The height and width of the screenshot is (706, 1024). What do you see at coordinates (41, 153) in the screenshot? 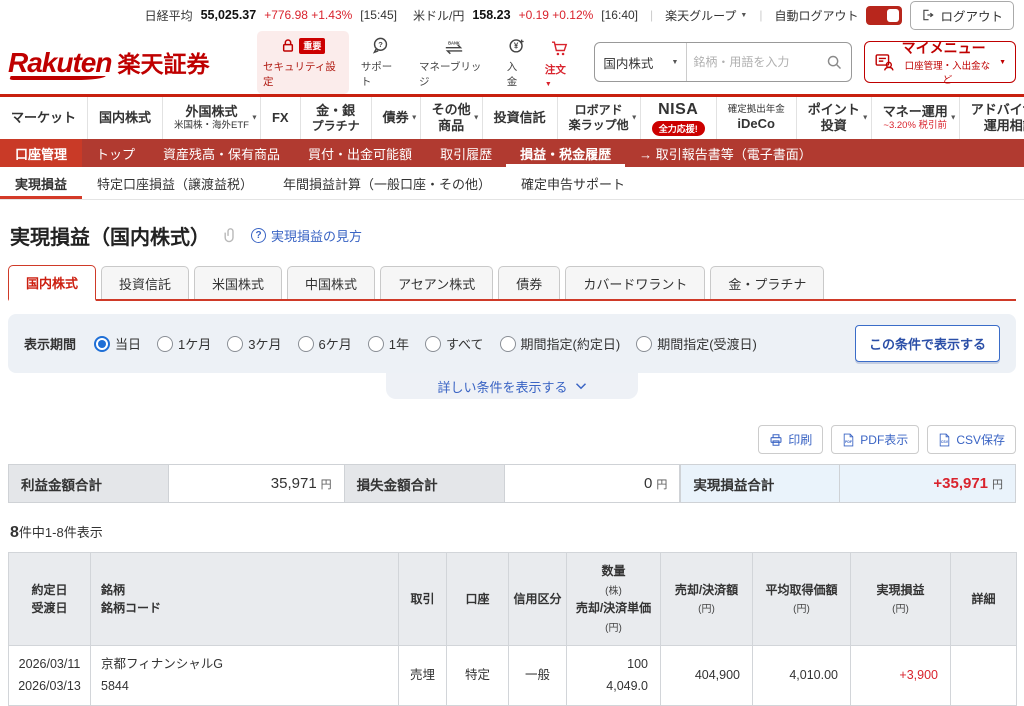
I see `nav-account-management: 口座管理` at bounding box center [41, 153].